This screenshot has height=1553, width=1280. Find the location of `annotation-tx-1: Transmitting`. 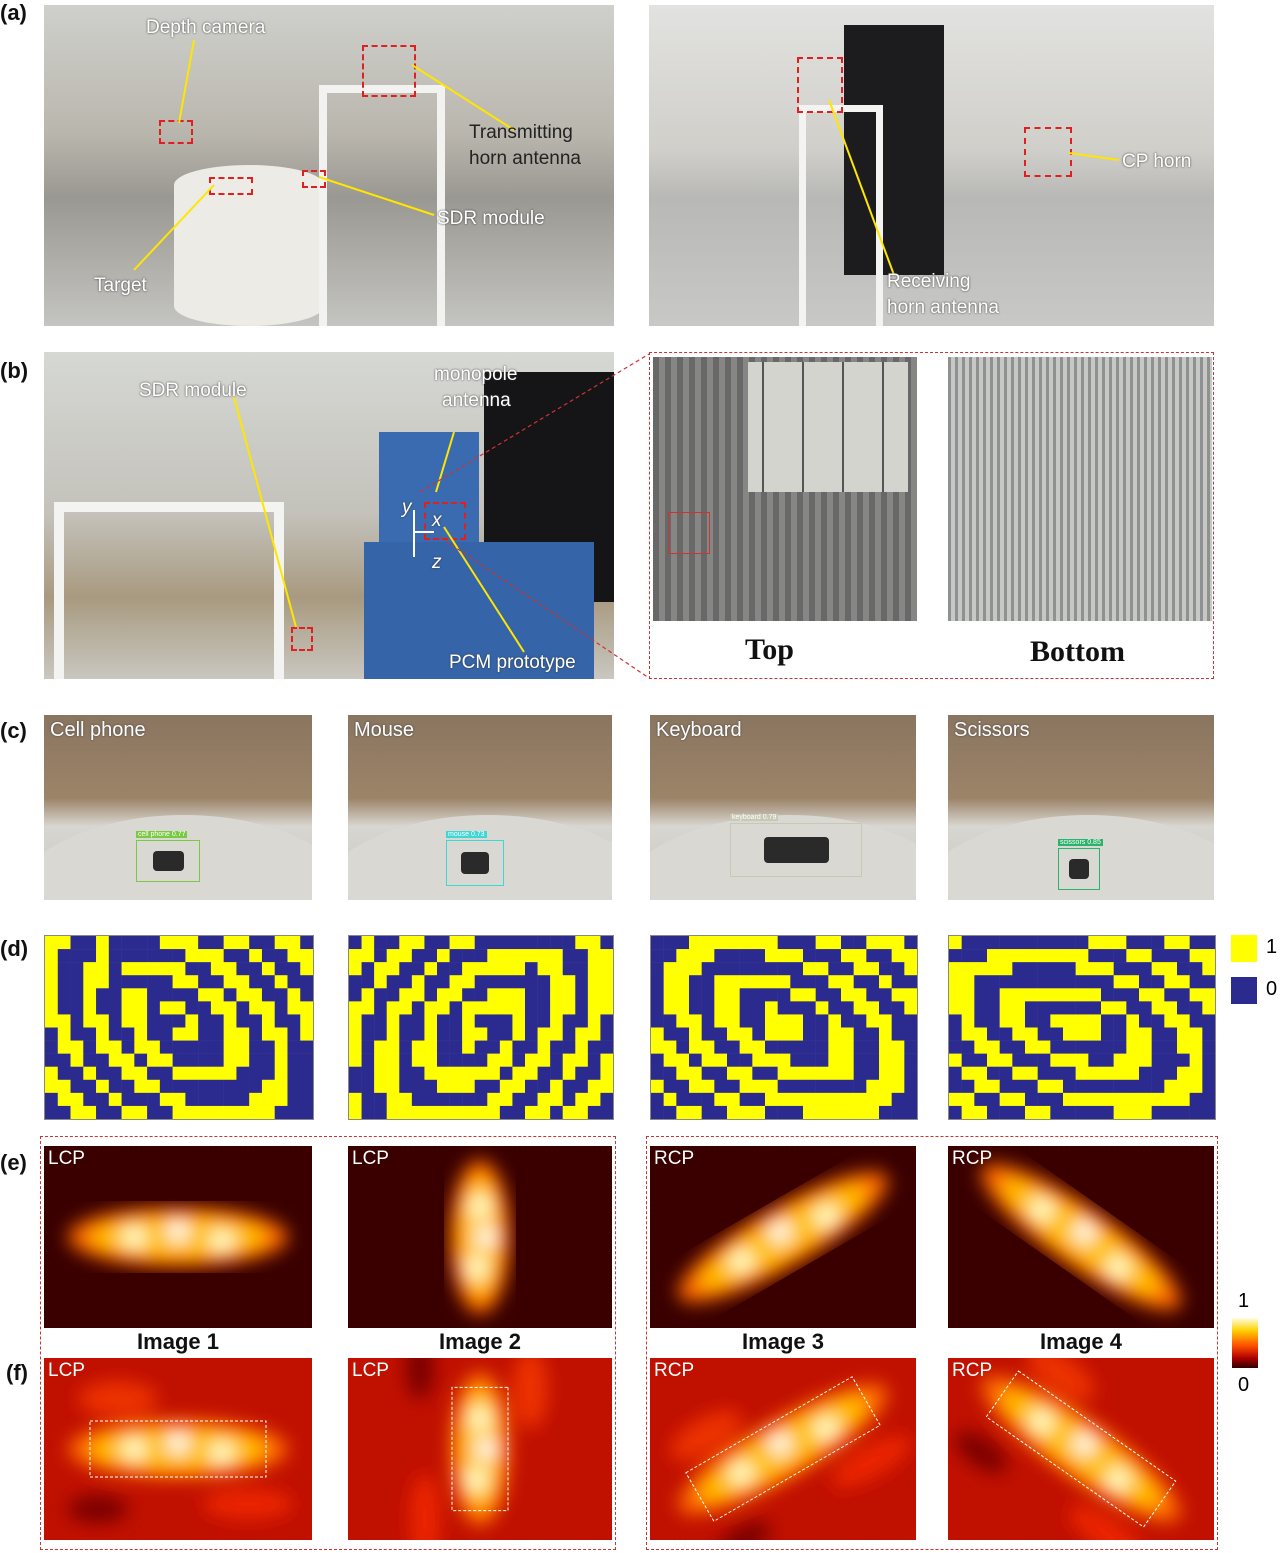

annotation-tx-1: Transmitting is located at coordinates (521, 132).